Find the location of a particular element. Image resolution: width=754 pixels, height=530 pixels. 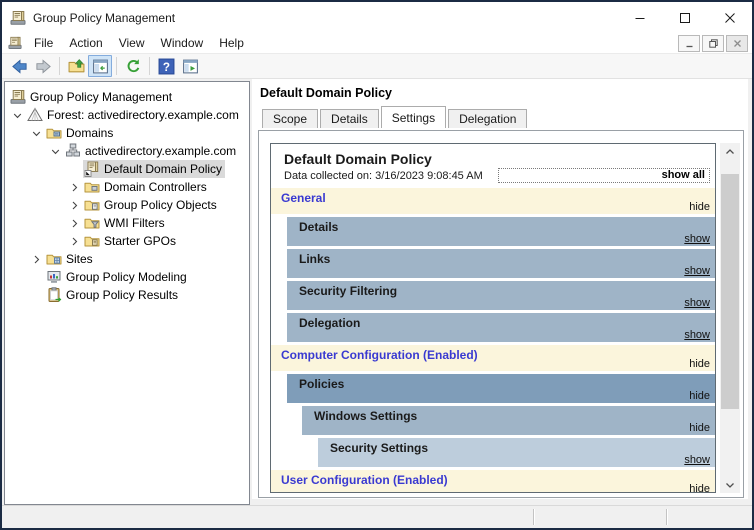

report-section-security-settings: Security Settings show is located at coordinates (516, 452).